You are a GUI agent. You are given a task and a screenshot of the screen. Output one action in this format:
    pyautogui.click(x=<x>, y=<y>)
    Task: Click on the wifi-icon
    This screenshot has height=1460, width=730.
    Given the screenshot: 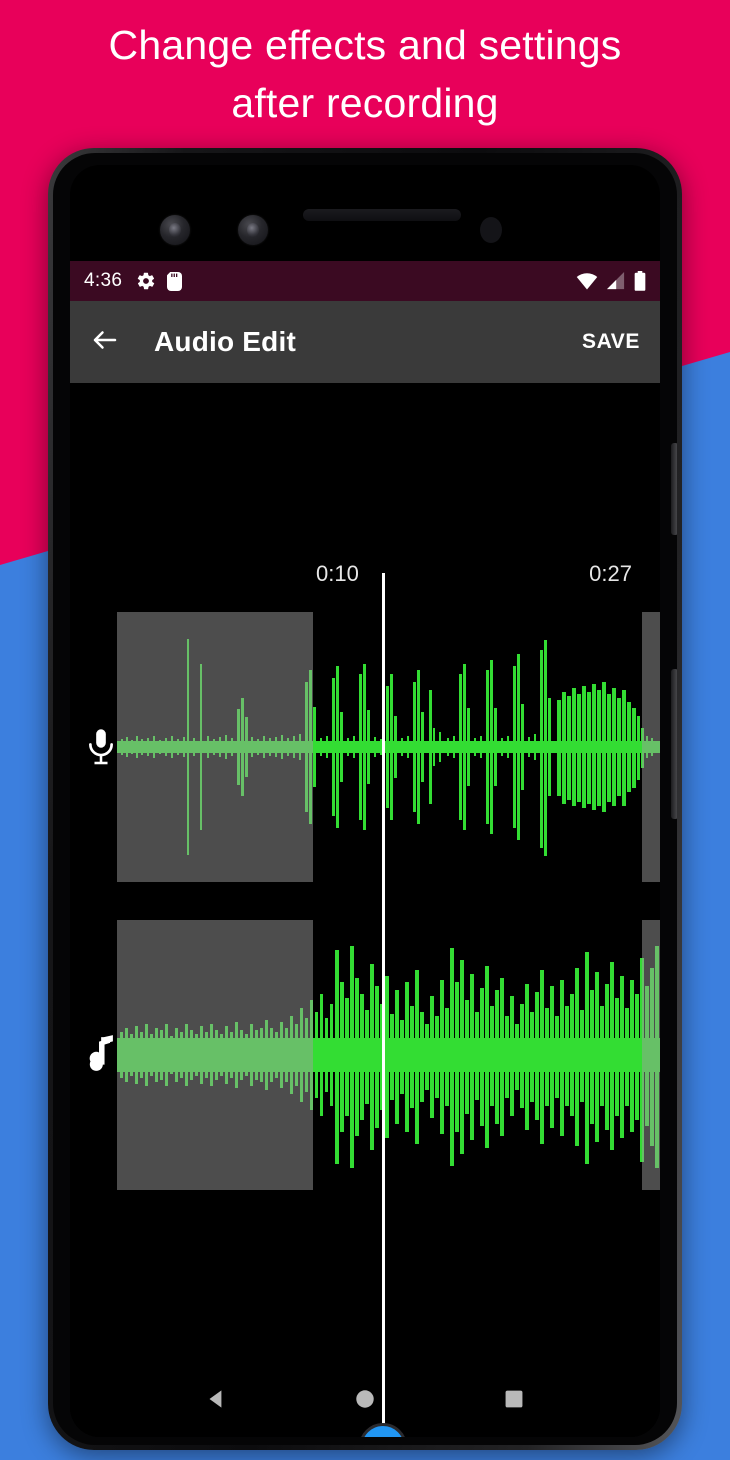 What is the action you would take?
    pyautogui.click(x=587, y=281)
    